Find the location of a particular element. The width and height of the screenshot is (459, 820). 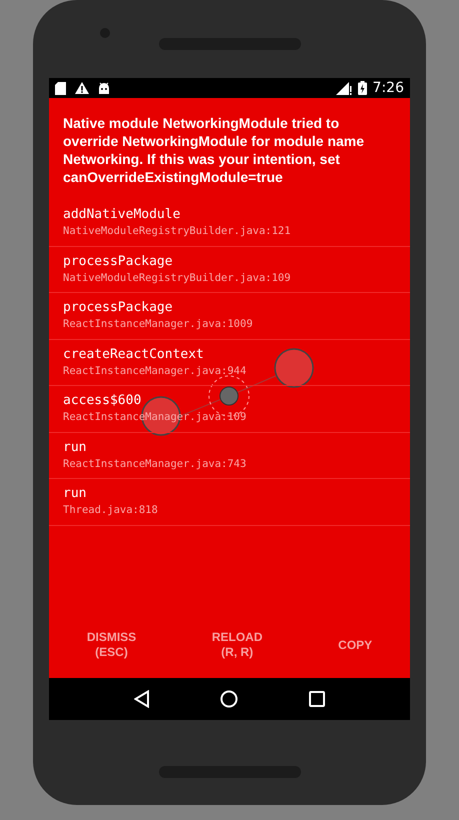

file-location: ReactInstanceManager.java:743 is located at coordinates (155, 464).